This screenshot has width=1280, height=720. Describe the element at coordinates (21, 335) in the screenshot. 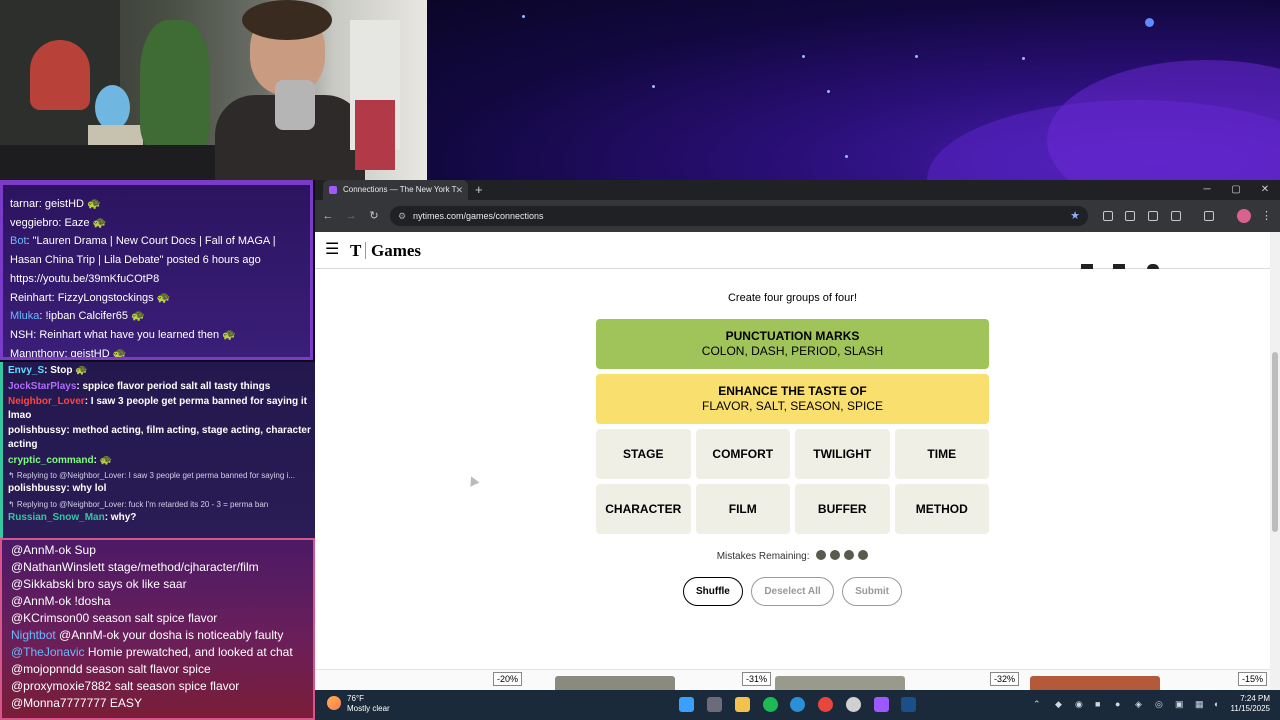

I see `chat-username: NSH` at that location.